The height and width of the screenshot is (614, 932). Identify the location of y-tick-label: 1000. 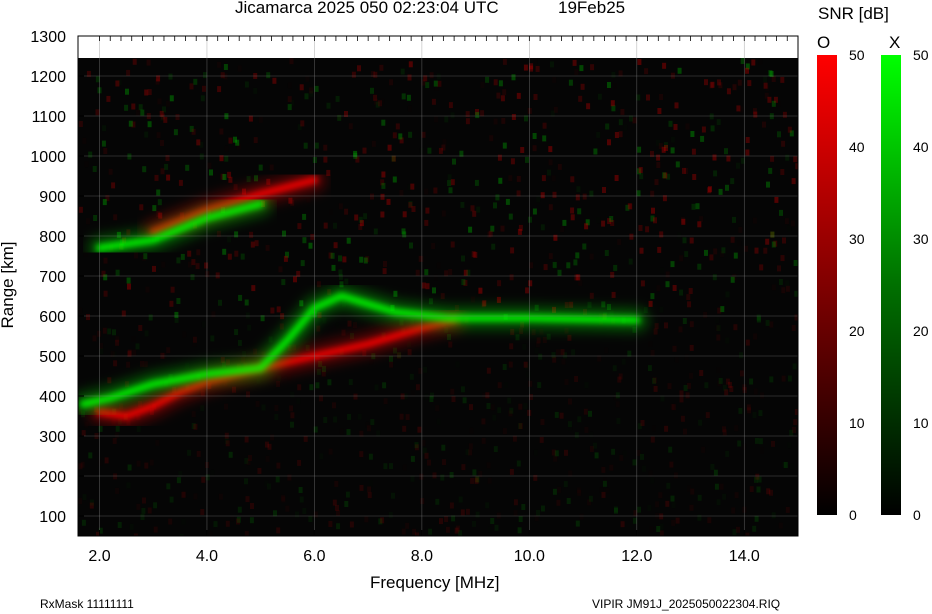
(48, 157).